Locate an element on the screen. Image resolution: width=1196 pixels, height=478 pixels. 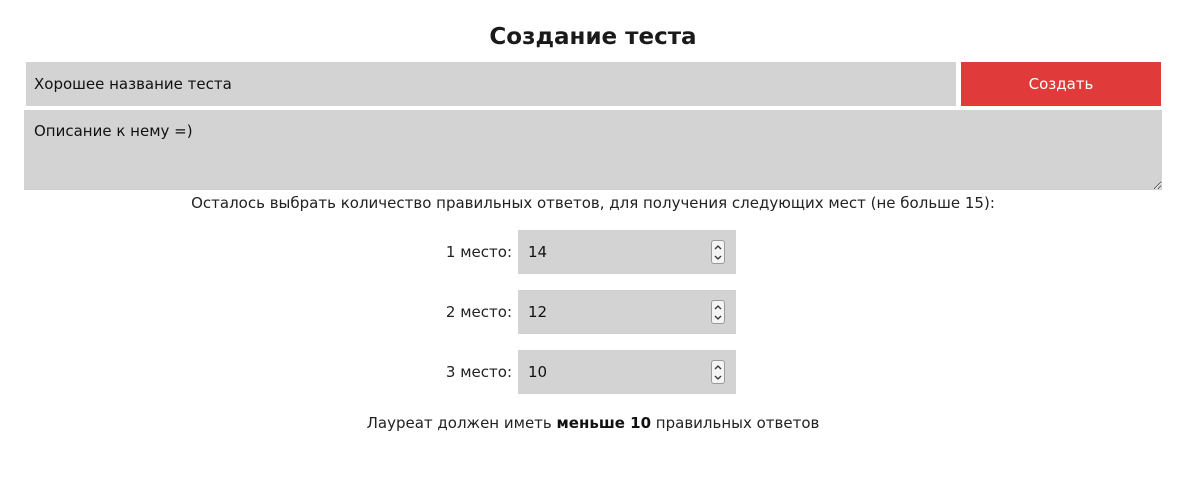
create-button: Создать is located at coordinates (1061, 84).